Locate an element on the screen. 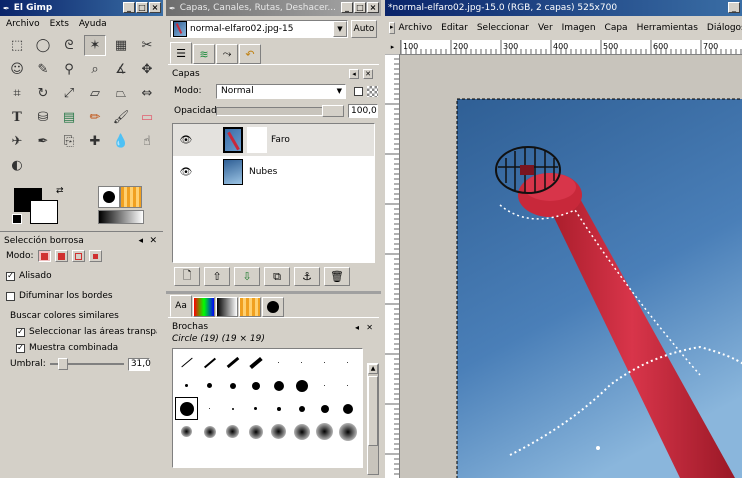 The image size is (742, 478). threshold-value: 31,0 is located at coordinates (139, 364).